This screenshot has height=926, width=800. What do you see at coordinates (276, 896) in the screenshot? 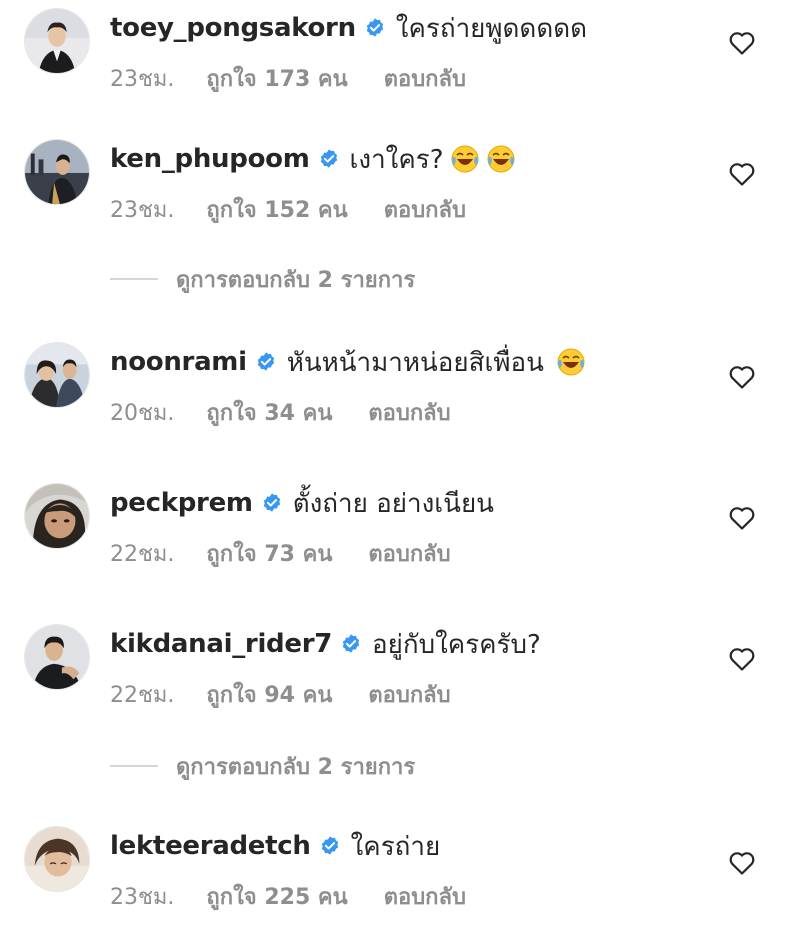
I see `likes-count-link: ถูกใจ 225 คน` at bounding box center [276, 896].